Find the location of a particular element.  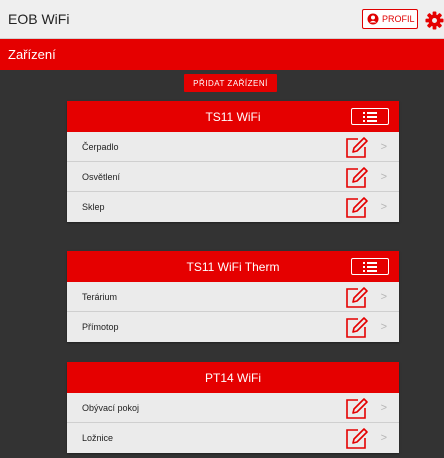

device-card-pt14-wifi: PT14 WiFi Obývací pokoj > Ložnice > is located at coordinates (233, 407).